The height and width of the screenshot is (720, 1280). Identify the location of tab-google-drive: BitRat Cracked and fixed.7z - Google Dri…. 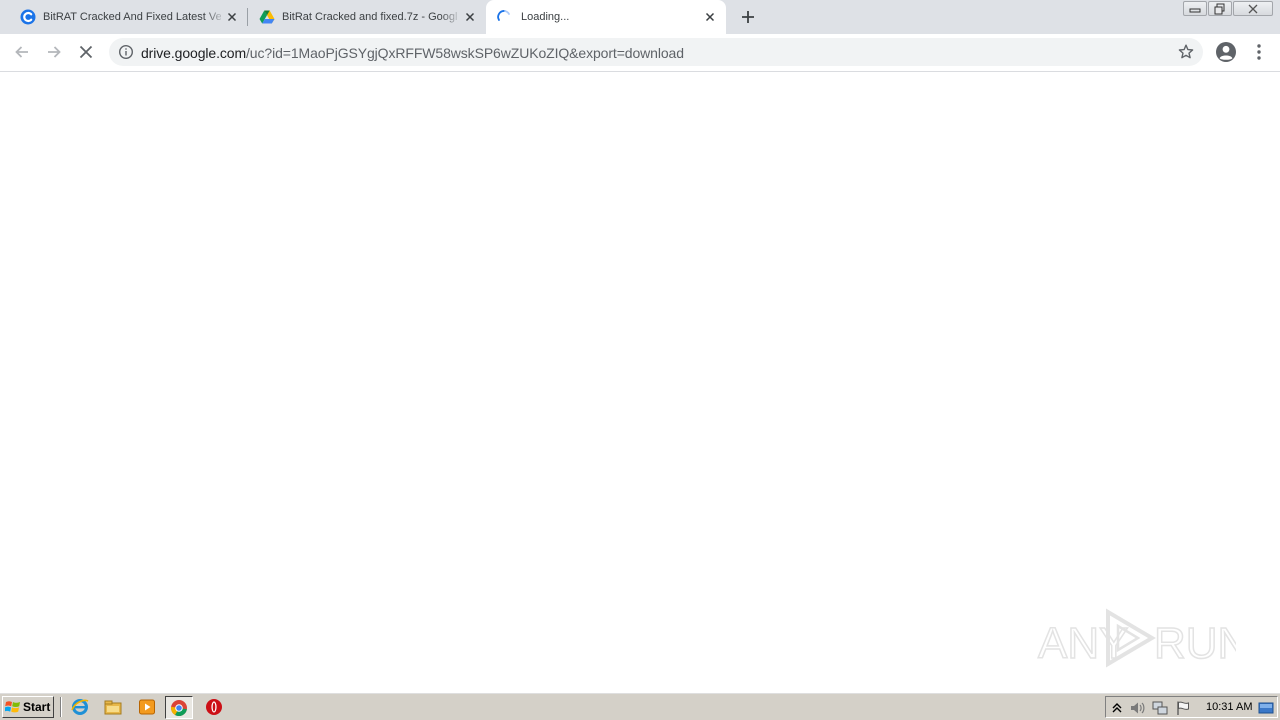
(367, 17).